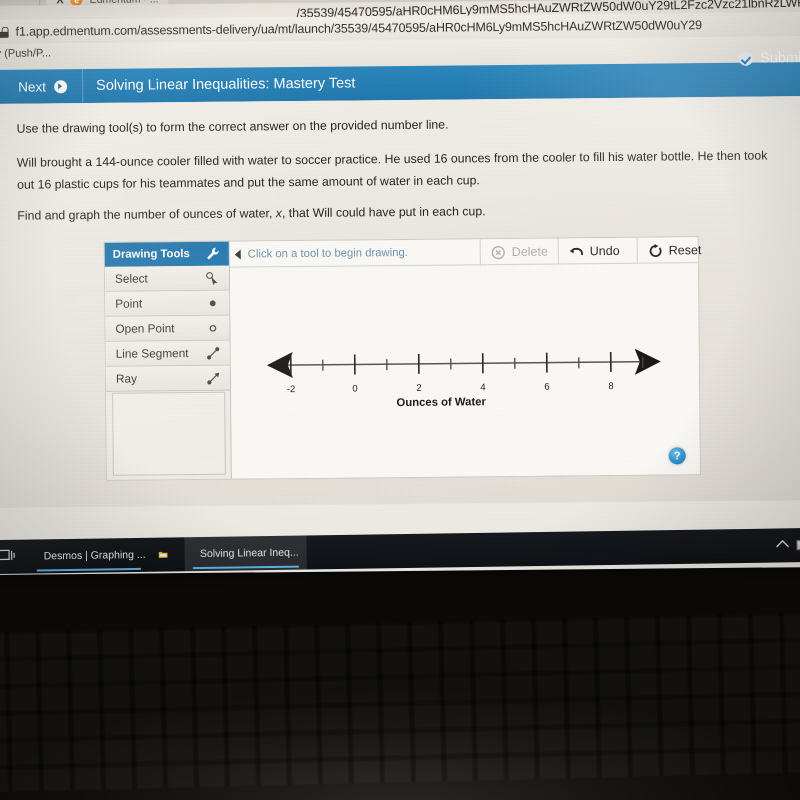 Image resolution: width=800 pixels, height=800 pixels. I want to click on wrench-icon, so click(213, 253).